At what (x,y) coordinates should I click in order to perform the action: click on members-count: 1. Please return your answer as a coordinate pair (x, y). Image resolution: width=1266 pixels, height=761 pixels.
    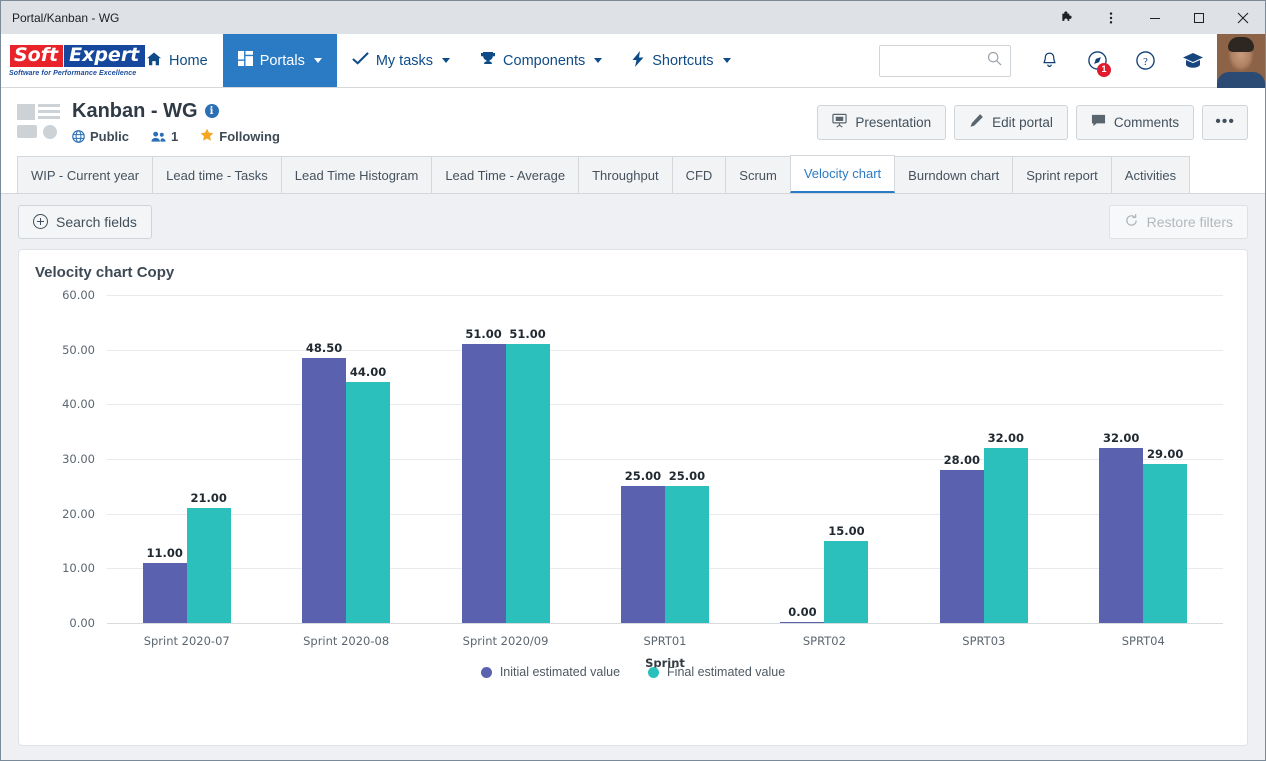
    Looking at the image, I should click on (164, 136).